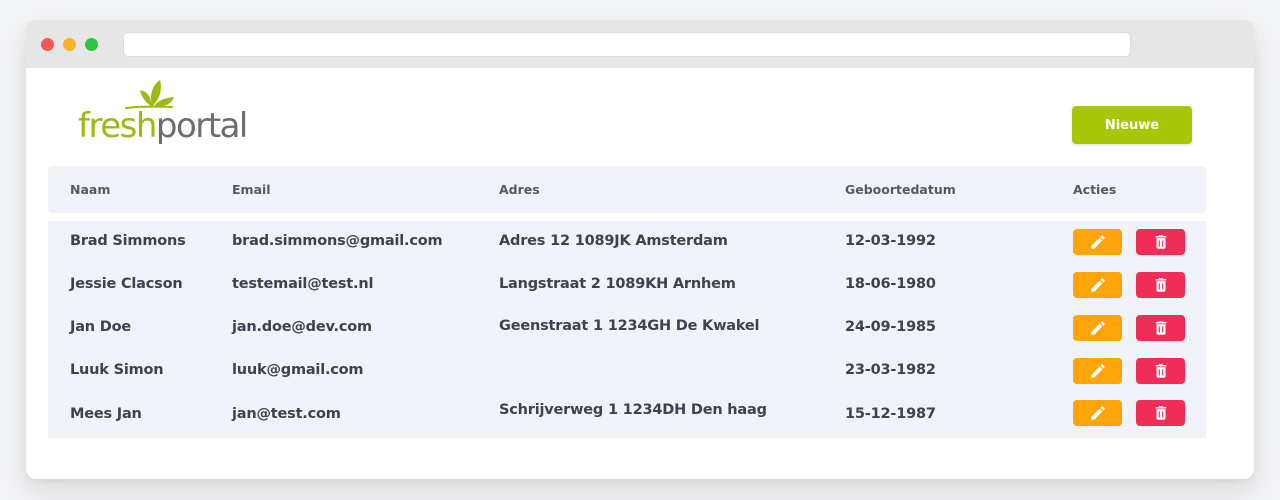 This screenshot has height=500, width=1280. I want to click on freshportal-logo: freshportal, so click(163, 114).